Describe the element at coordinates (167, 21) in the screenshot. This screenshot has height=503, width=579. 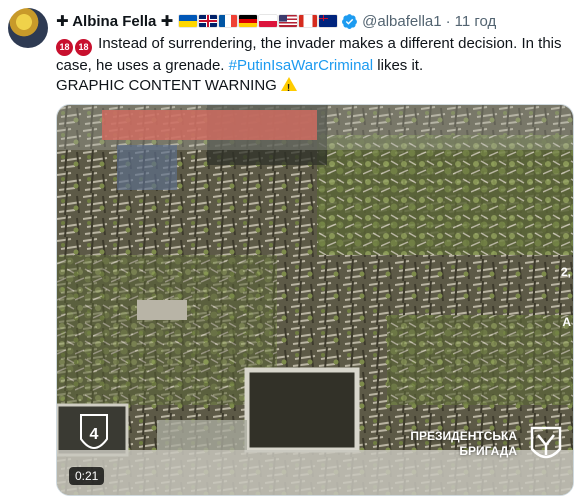
I see `name-suffix-cross: ✚` at that location.